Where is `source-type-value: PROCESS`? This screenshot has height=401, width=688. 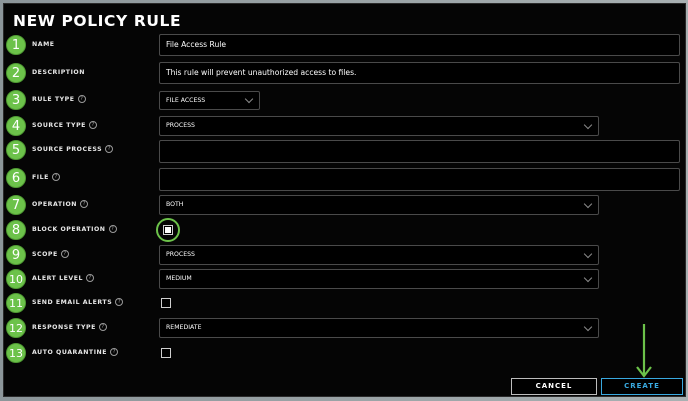 source-type-value: PROCESS is located at coordinates (180, 125).